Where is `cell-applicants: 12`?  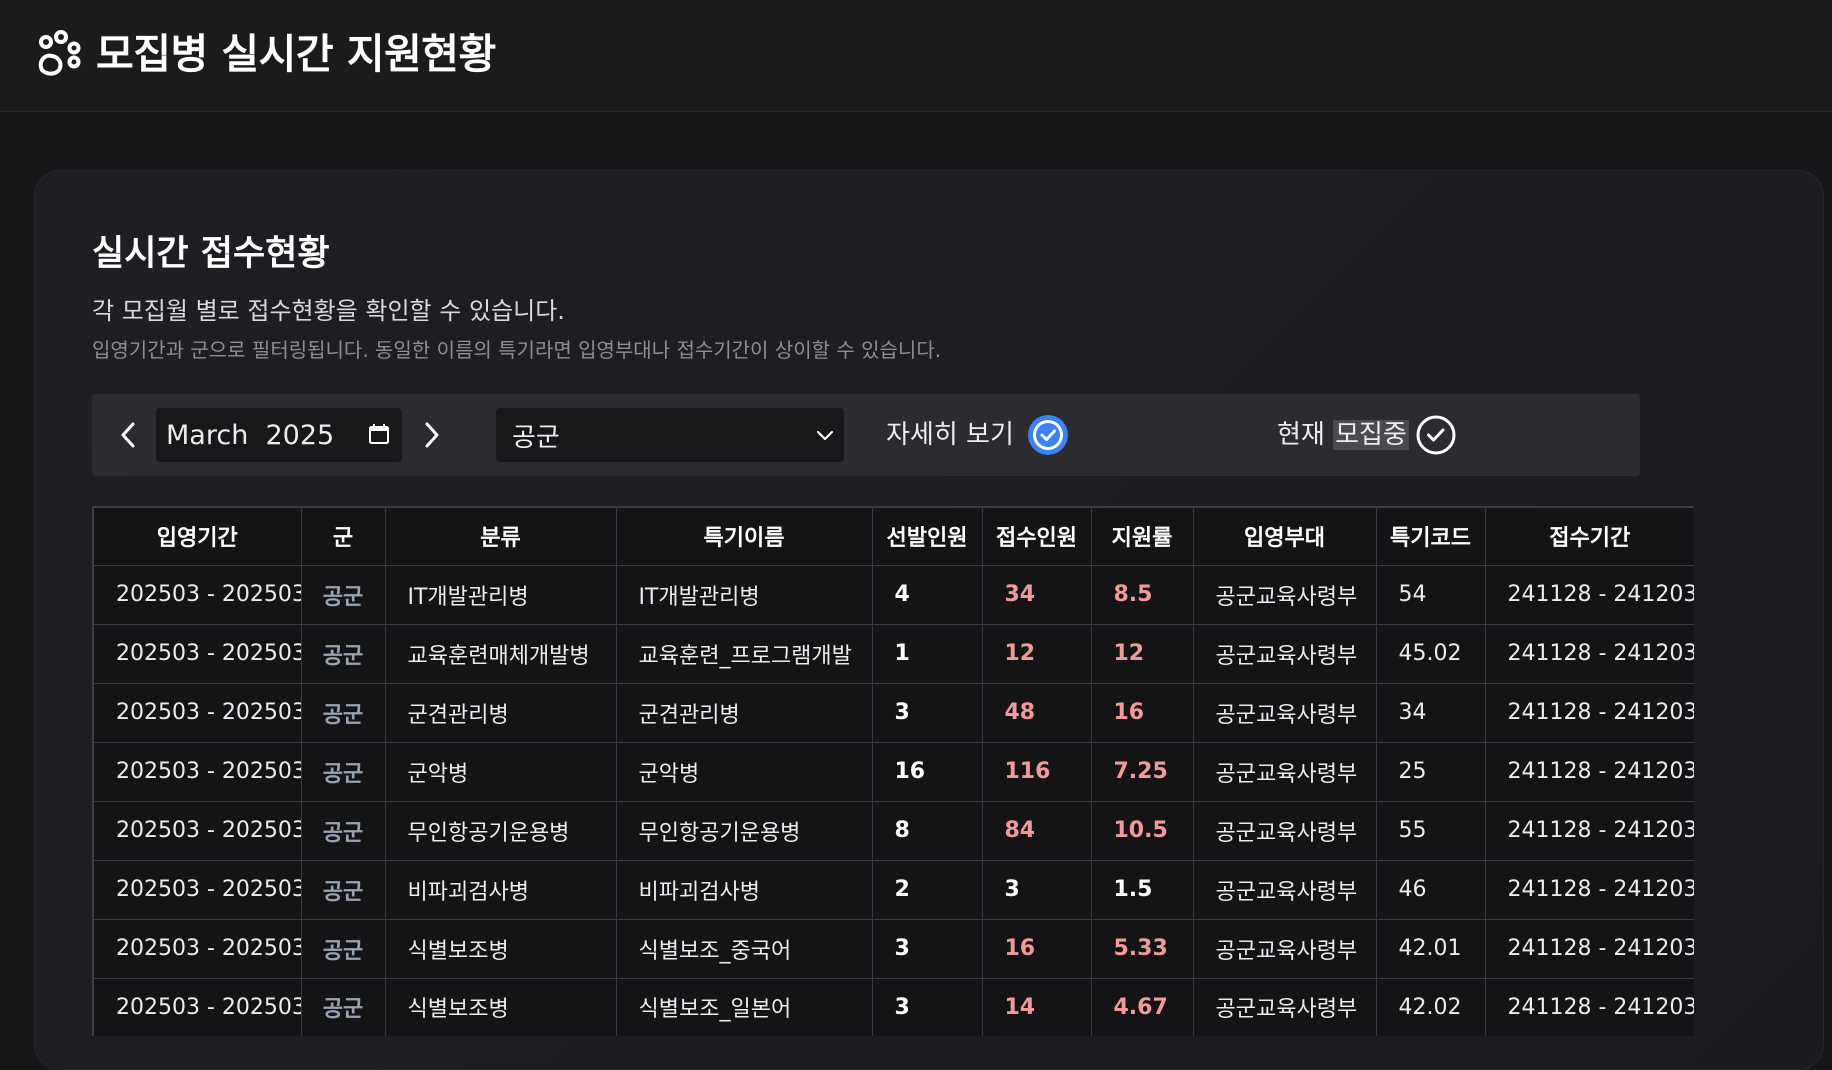 cell-applicants: 12 is located at coordinates (1036, 653).